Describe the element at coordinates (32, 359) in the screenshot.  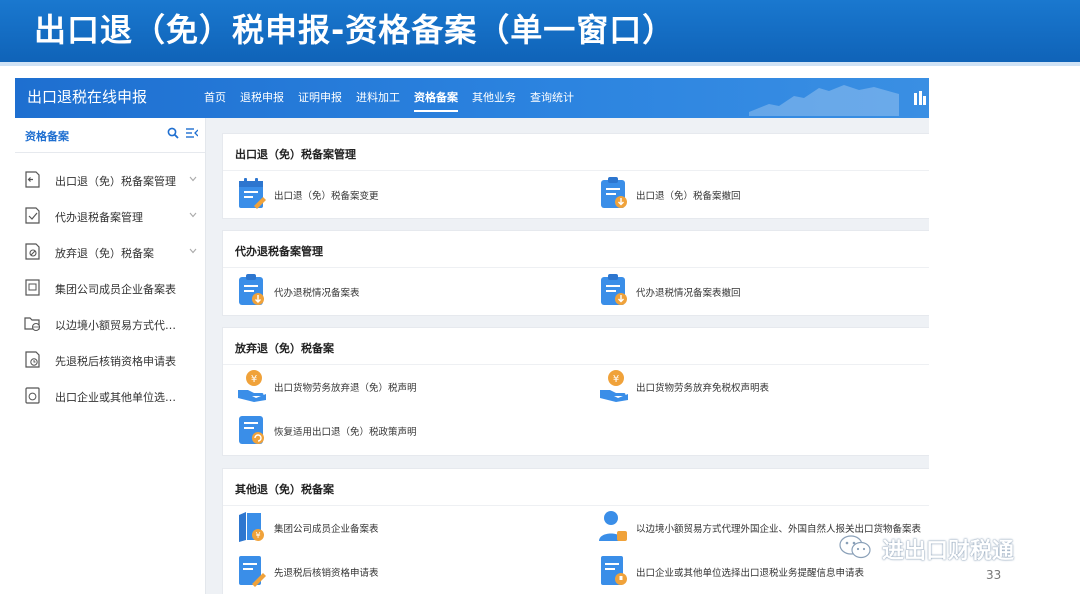
I see `doc-clock-icon` at that location.